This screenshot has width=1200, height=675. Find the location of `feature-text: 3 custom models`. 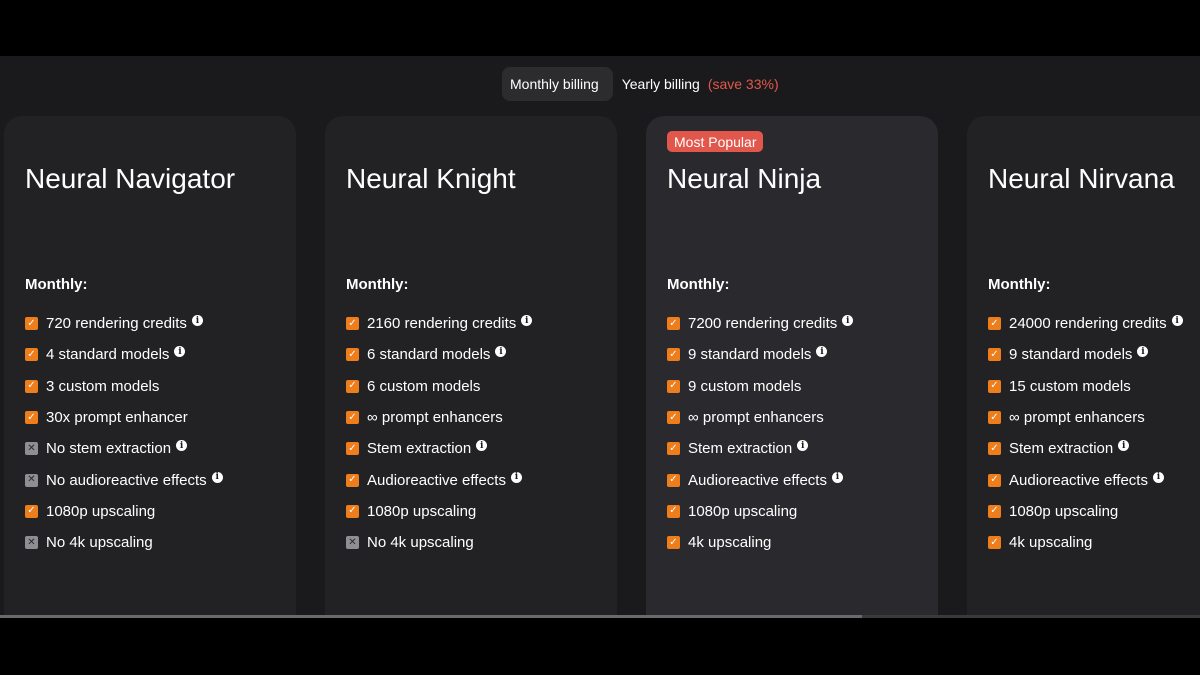

feature-text: 3 custom models is located at coordinates (103, 386).